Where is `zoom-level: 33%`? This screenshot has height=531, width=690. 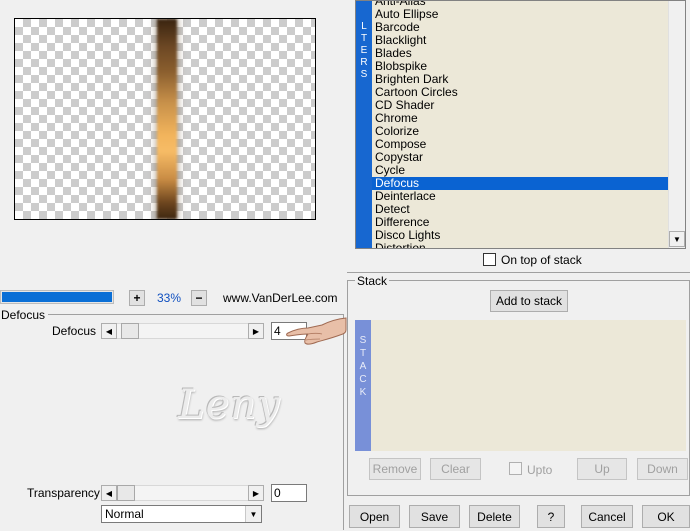 zoom-level: 33% is located at coordinates (169, 298).